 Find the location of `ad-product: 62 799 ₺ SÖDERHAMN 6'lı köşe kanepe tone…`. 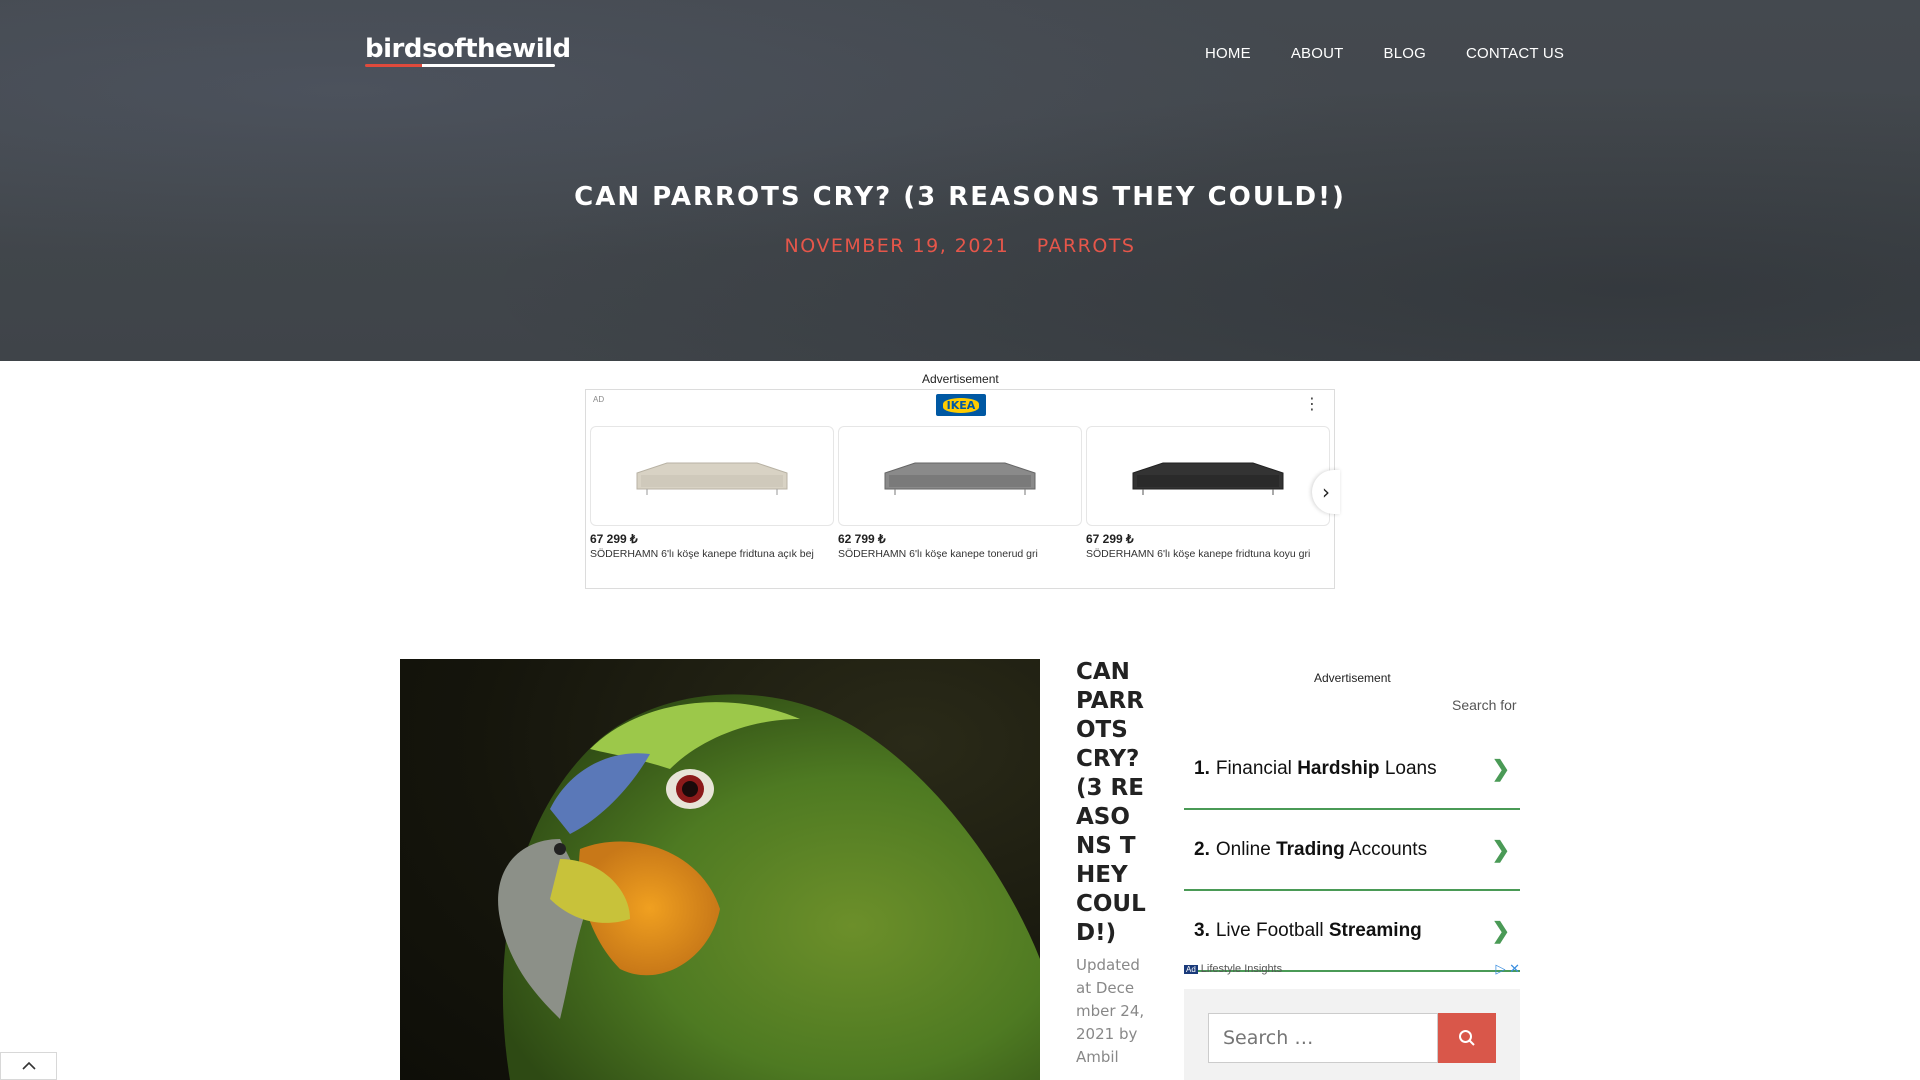

ad-product: 62 799 ₺ SÖDERHAMN 6'lı köşe kanepe tone… is located at coordinates (960, 493).